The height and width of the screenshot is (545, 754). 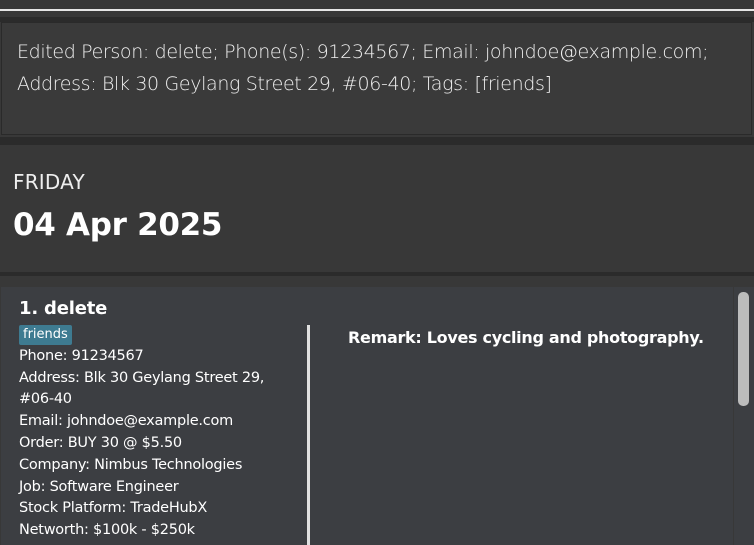 I want to click on person-remark: Remark: Loves cycling and photography., so click(x=526, y=337).